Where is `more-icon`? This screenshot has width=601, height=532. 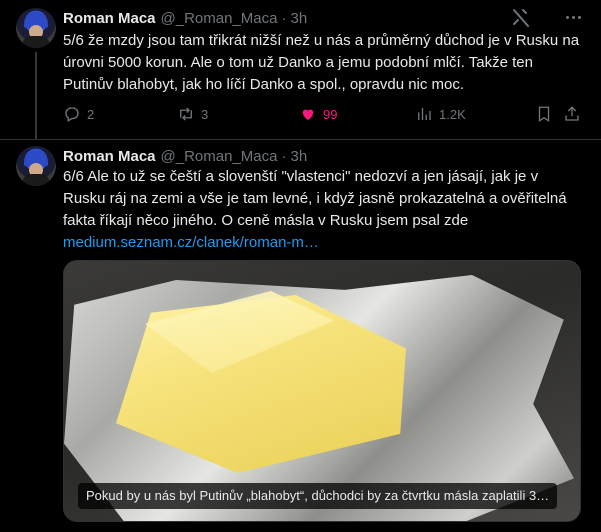 more-icon is located at coordinates (574, 18).